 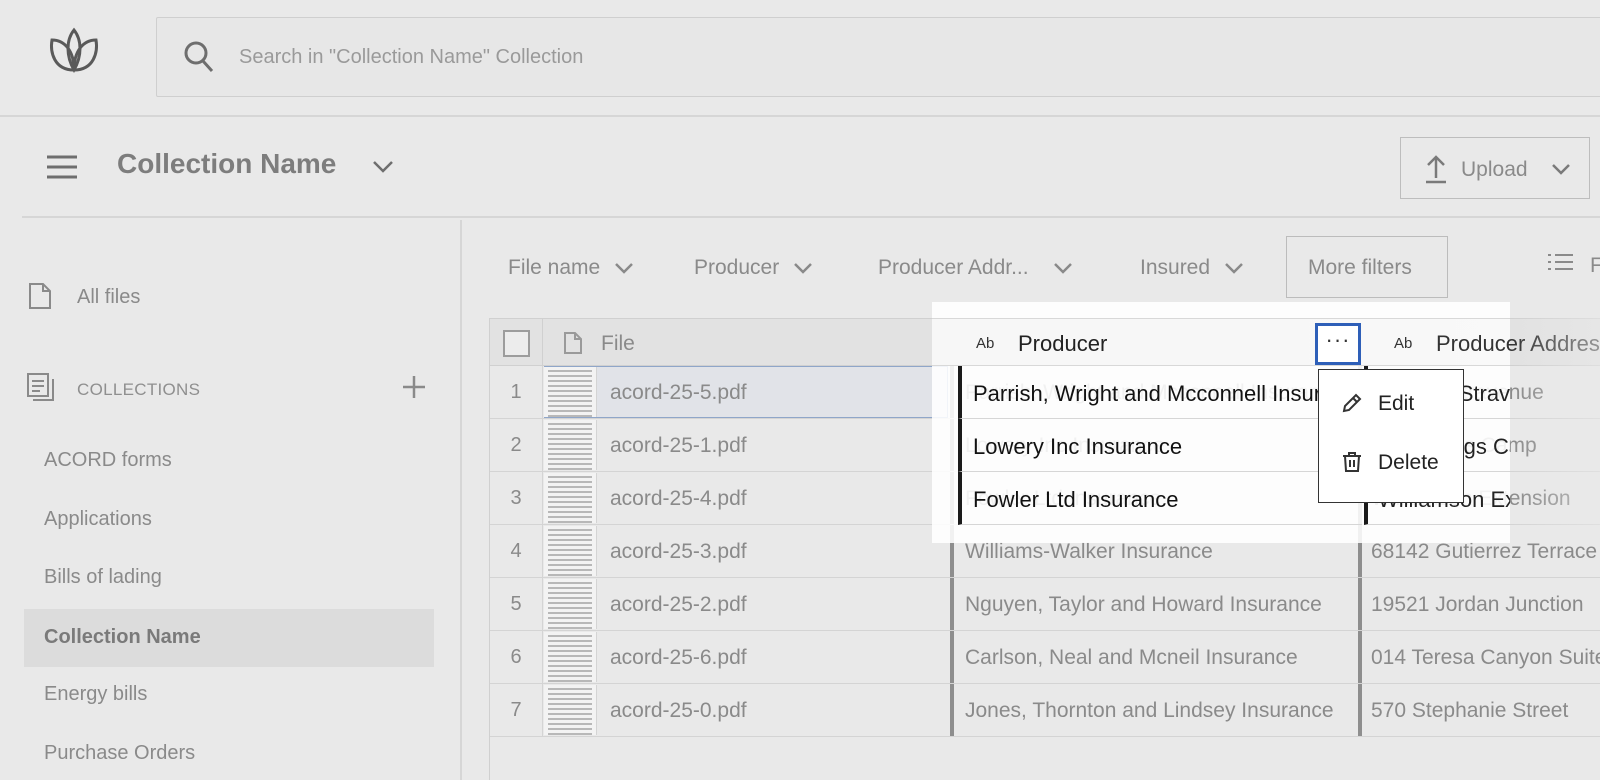 What do you see at coordinates (1063, 343) in the screenshot?
I see `column-header-label: Producer` at bounding box center [1063, 343].